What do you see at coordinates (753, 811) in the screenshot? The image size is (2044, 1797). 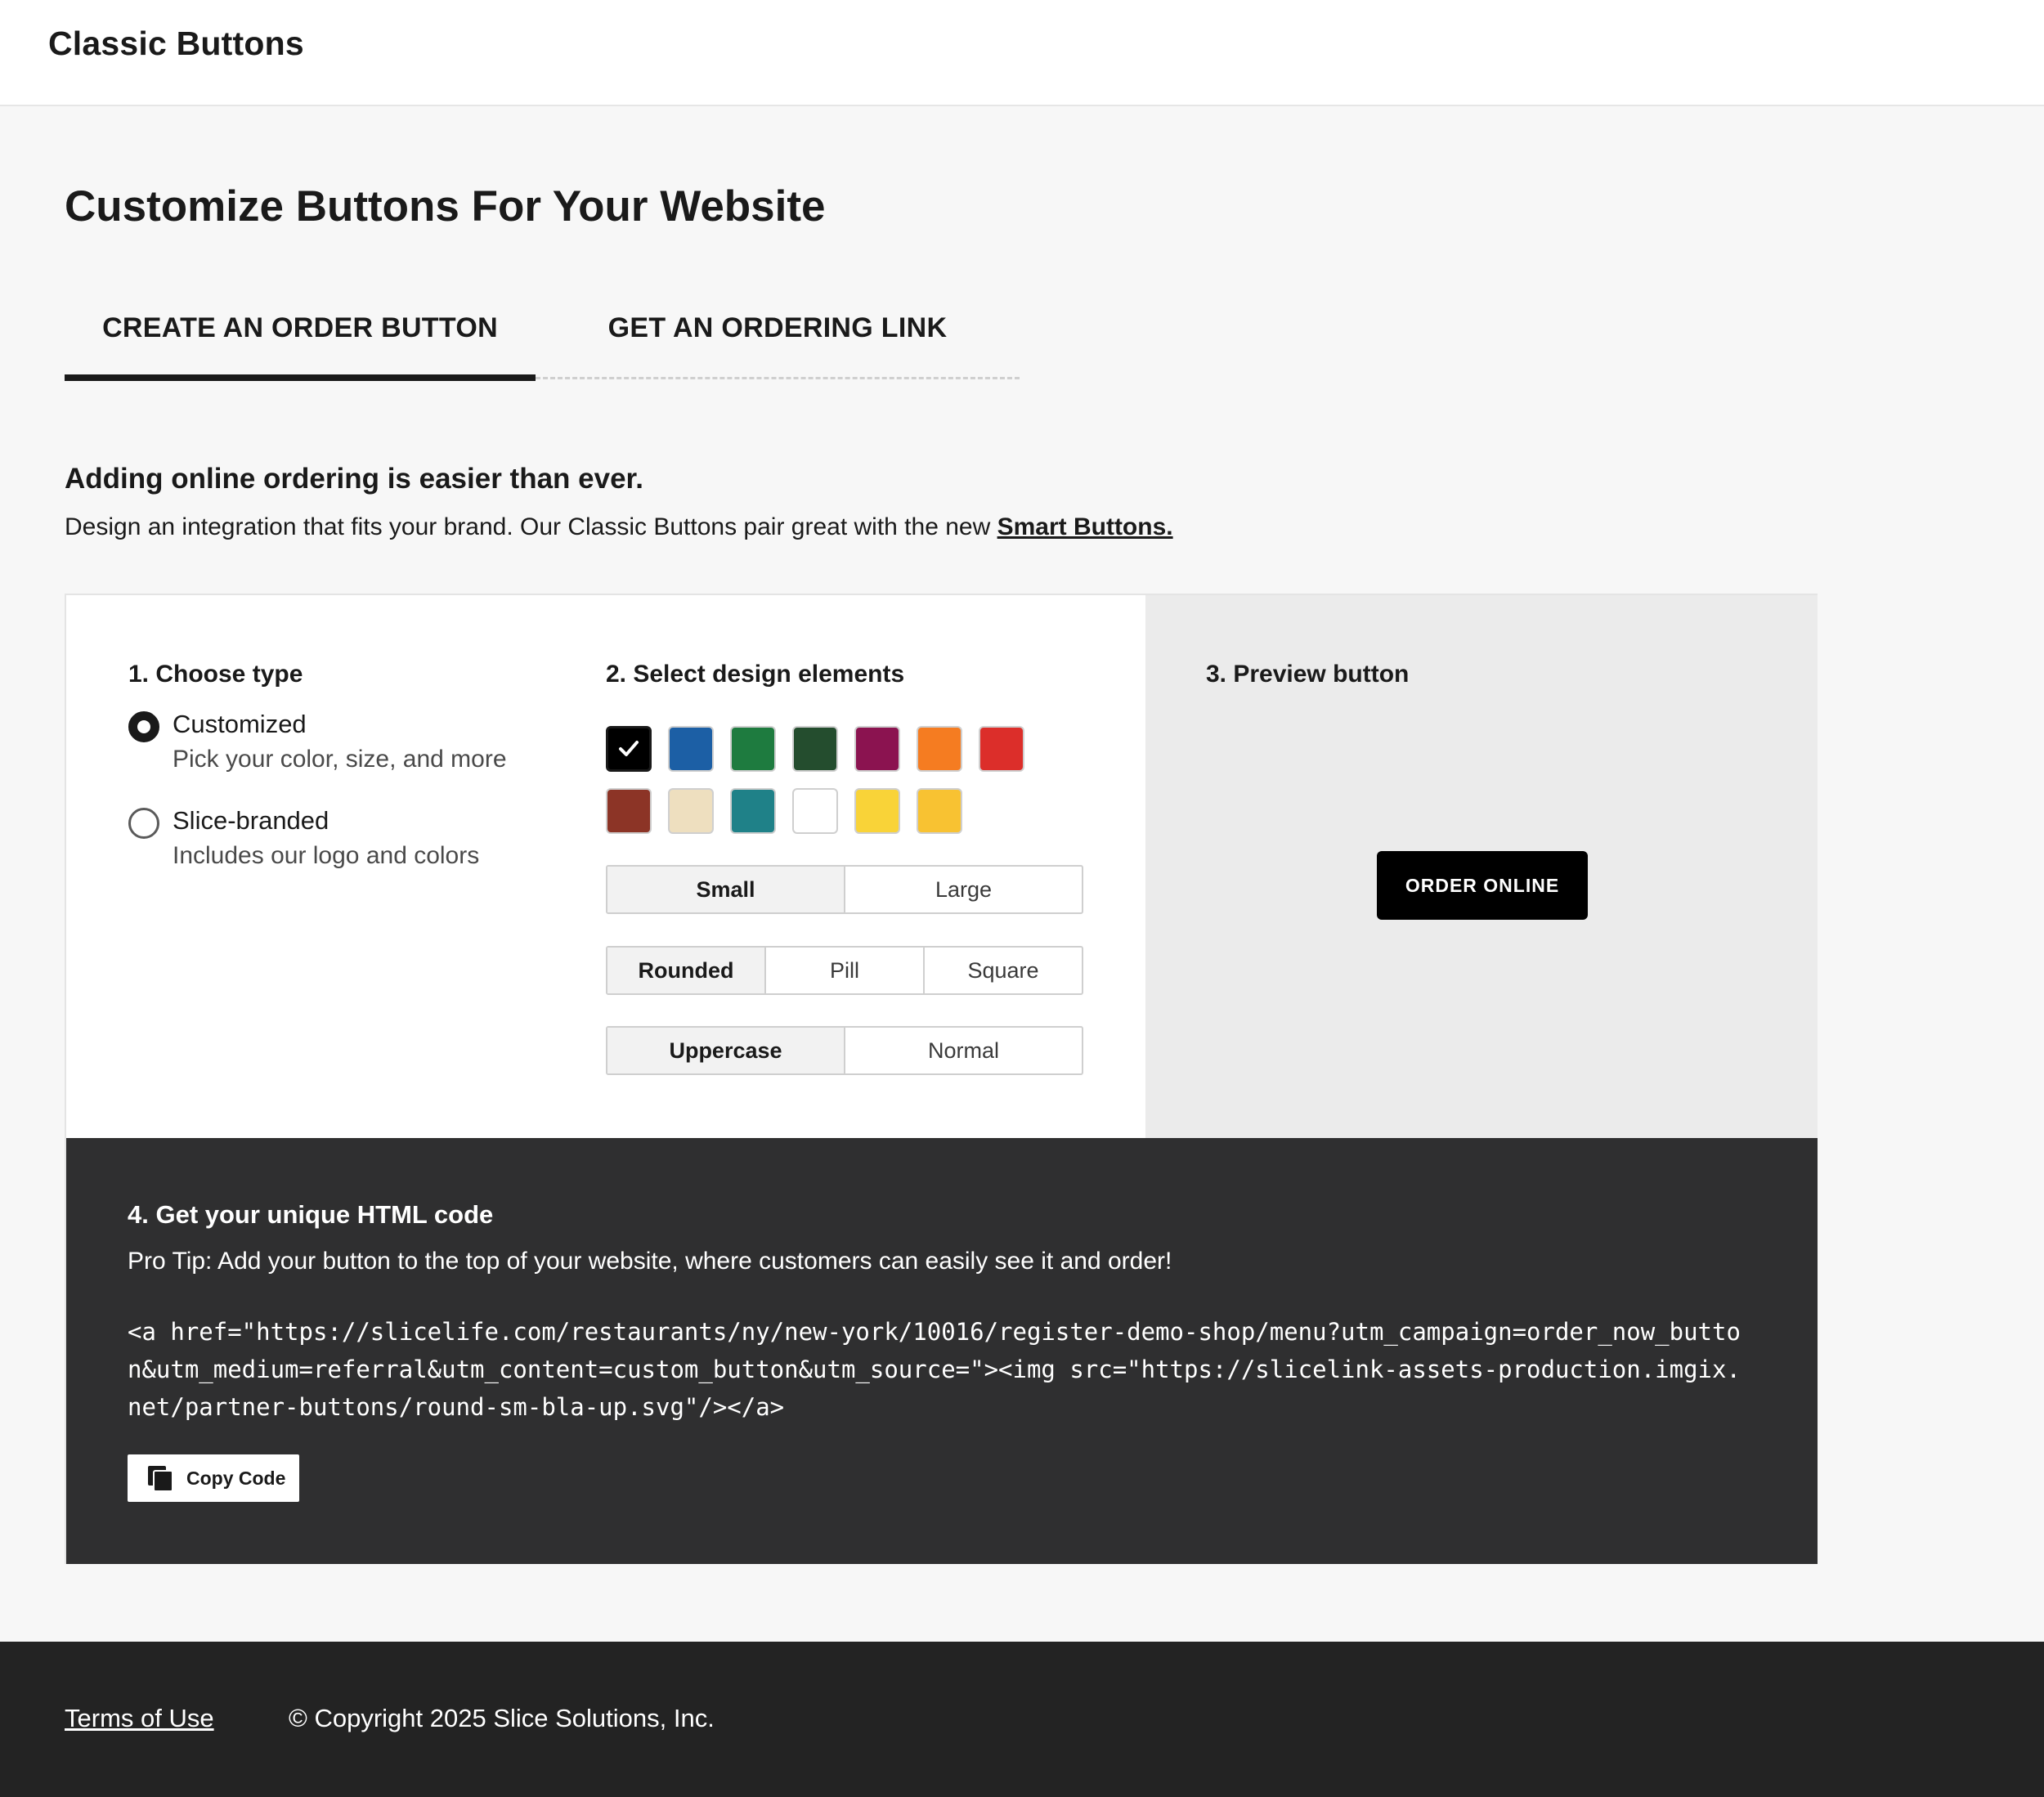 I see `color-swatch-teal` at bounding box center [753, 811].